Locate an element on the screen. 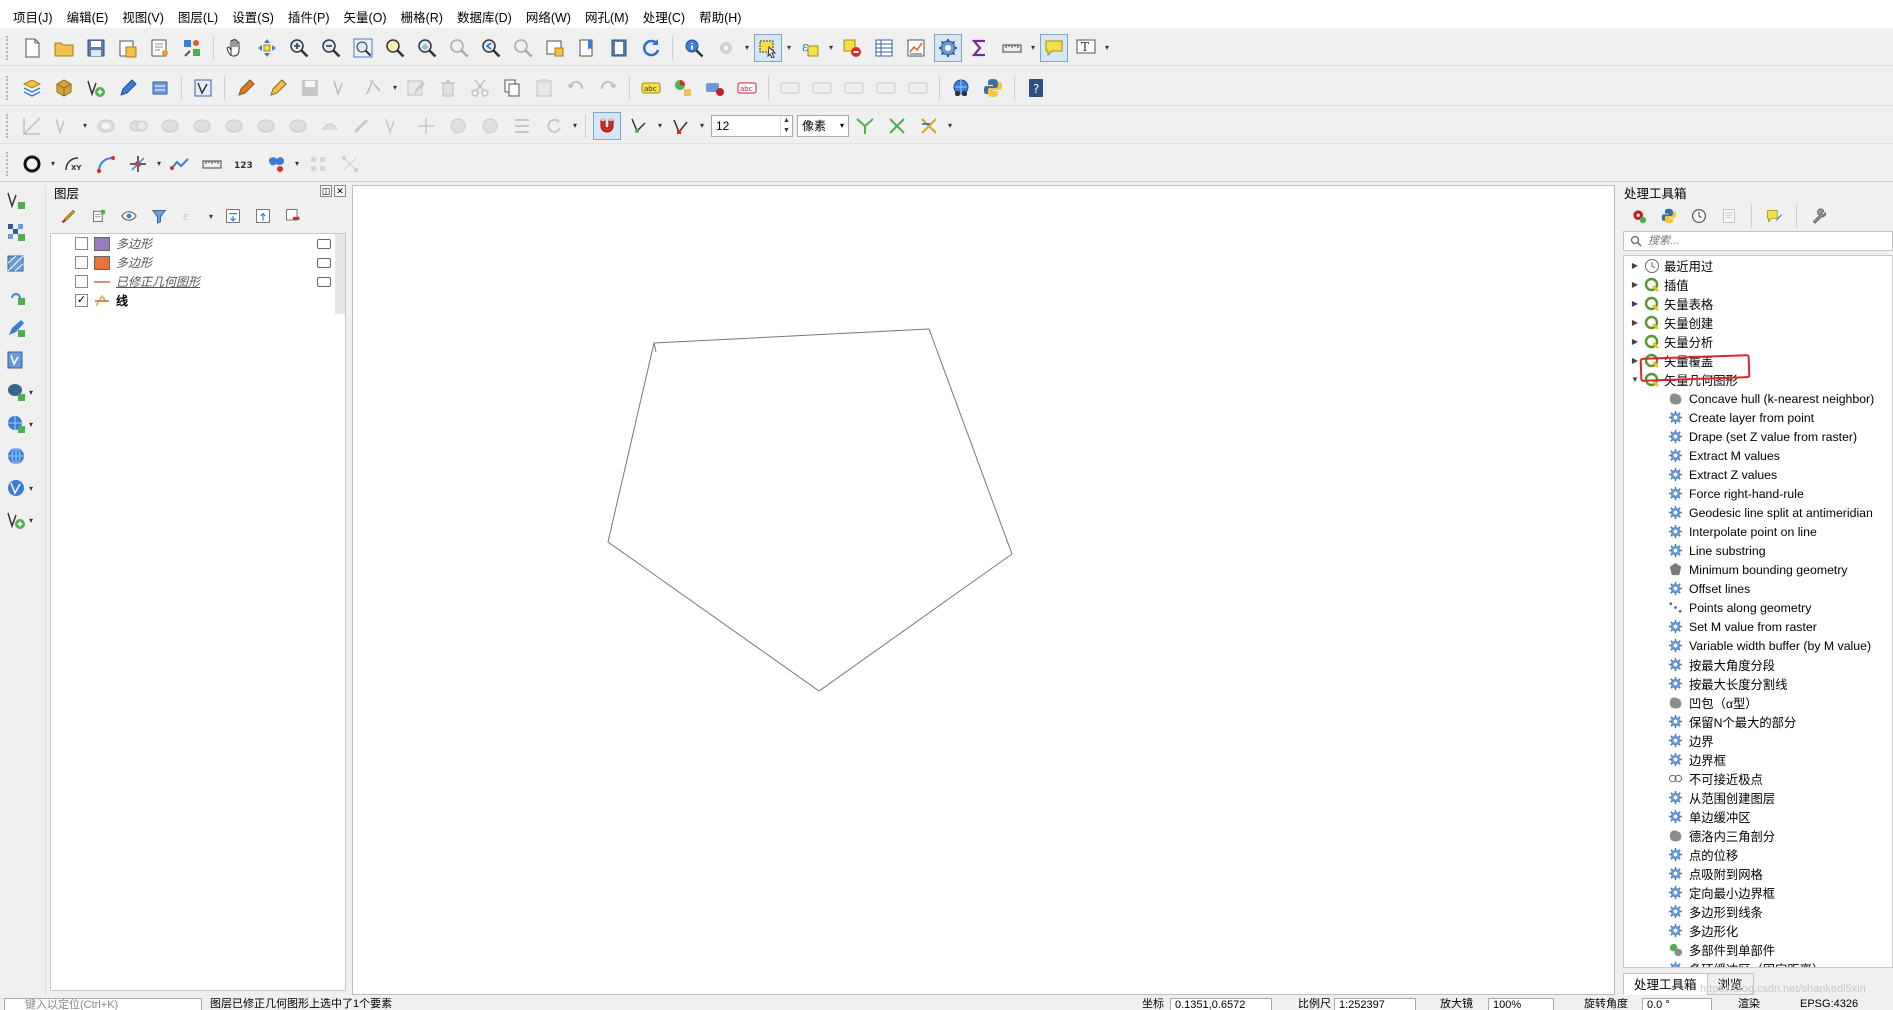  algorithm-item: 保留N个最大的部分 is located at coordinates (1758, 721).